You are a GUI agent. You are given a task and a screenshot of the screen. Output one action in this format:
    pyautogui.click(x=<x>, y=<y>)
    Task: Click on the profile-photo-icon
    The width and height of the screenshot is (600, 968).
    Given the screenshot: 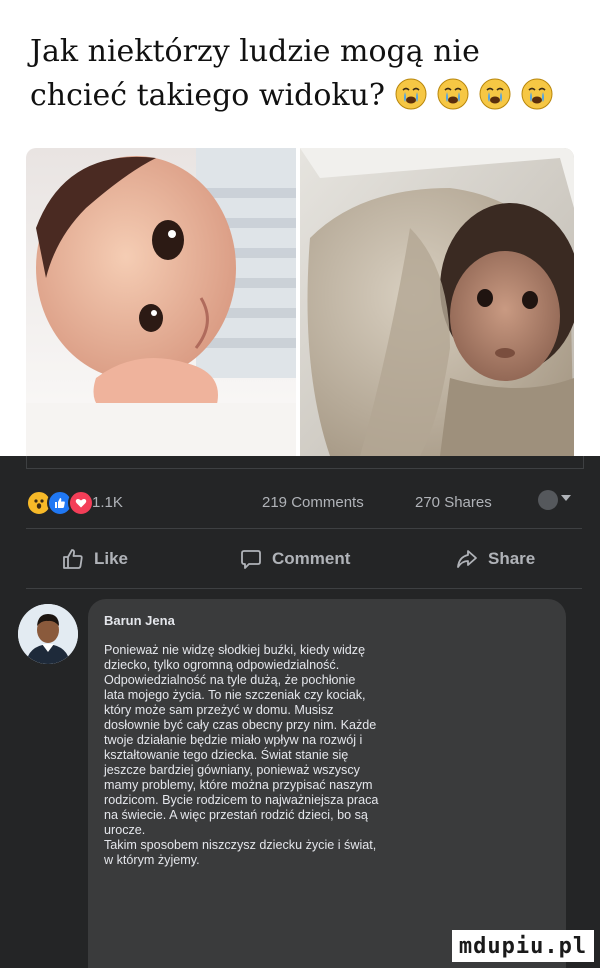 What is the action you would take?
    pyautogui.click(x=48, y=634)
    